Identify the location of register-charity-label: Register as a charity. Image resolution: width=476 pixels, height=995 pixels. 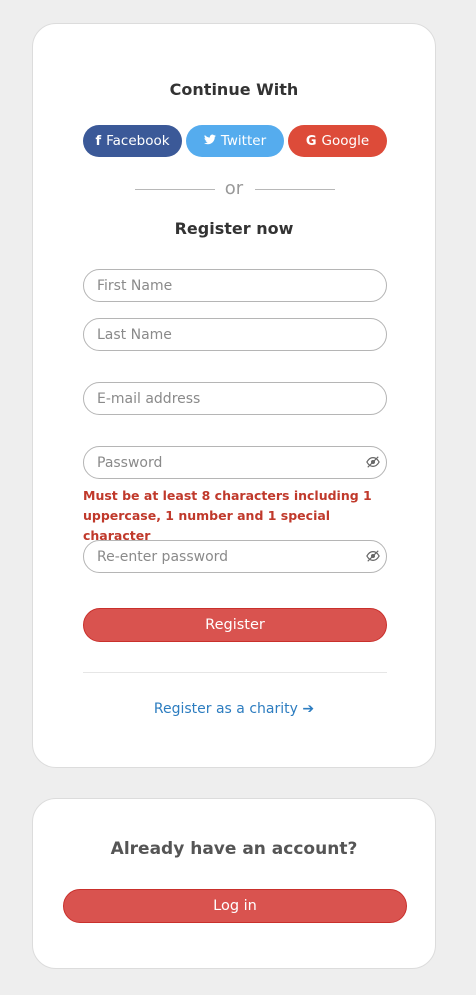
(225, 709).